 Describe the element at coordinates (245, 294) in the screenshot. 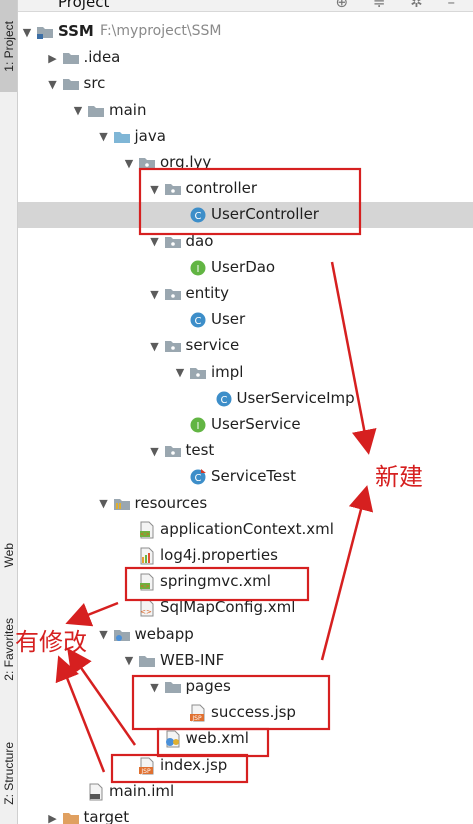

I see `tree-row: ▼ entity` at that location.